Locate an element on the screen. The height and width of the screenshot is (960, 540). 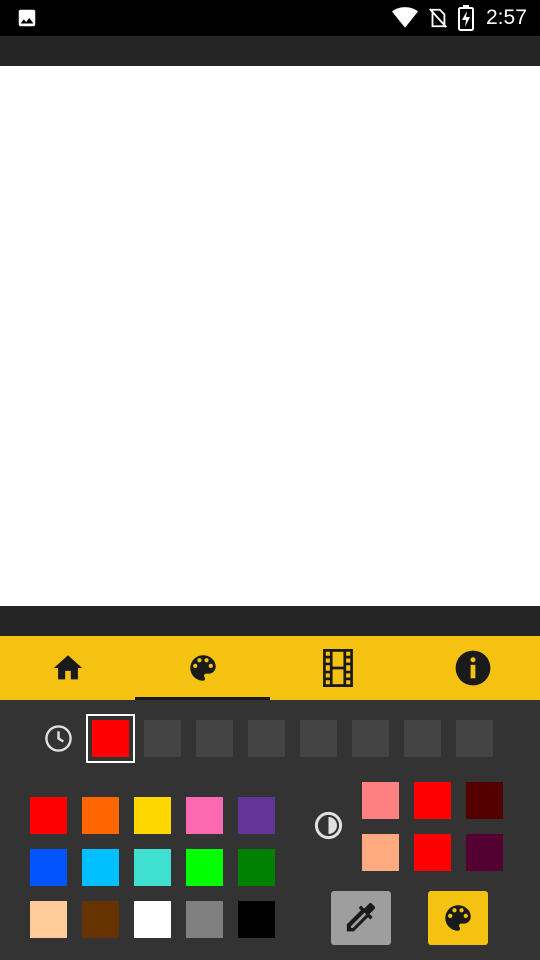
film-icon is located at coordinates (337, 668).